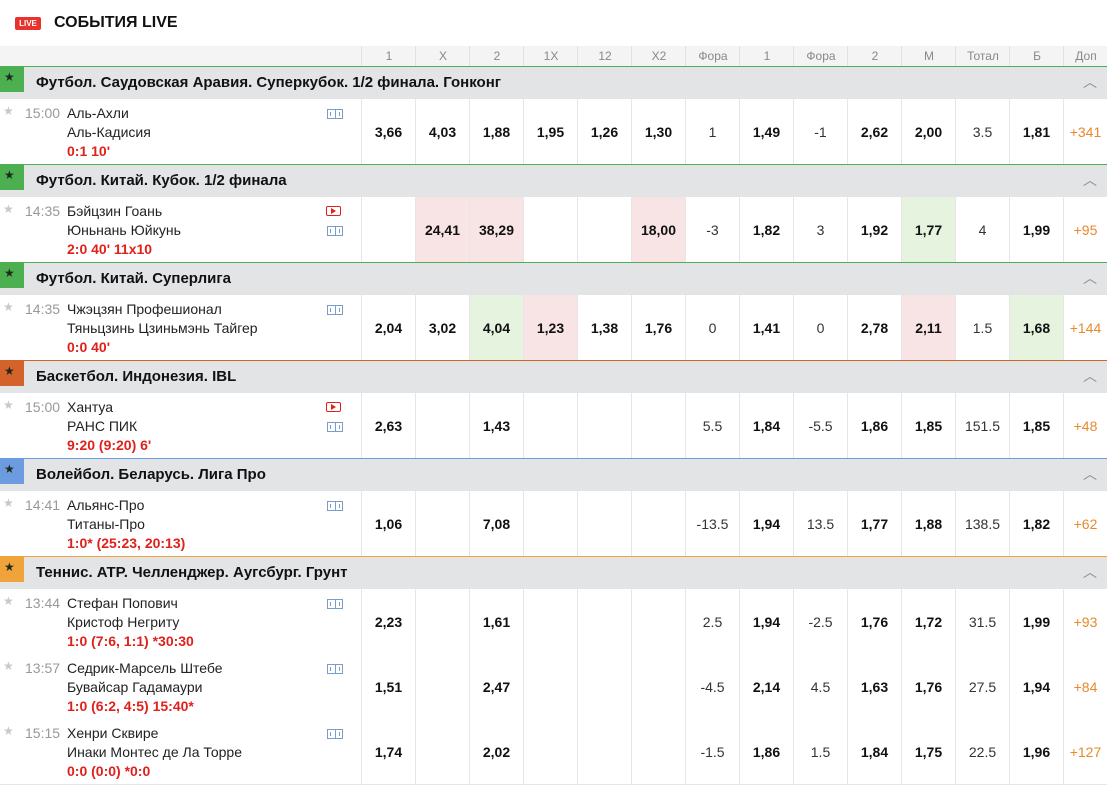  What do you see at coordinates (820, 425) in the screenshot?
I see `odds-cell-col-handicap2: -5.5` at bounding box center [820, 425].